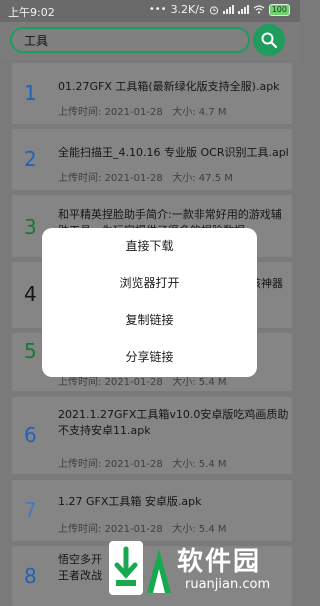 This screenshot has height=606, width=320. I want to click on item-name: 全能扫描王_4.10.16 专业版 OCR识别工具.apk, so click(173, 152).